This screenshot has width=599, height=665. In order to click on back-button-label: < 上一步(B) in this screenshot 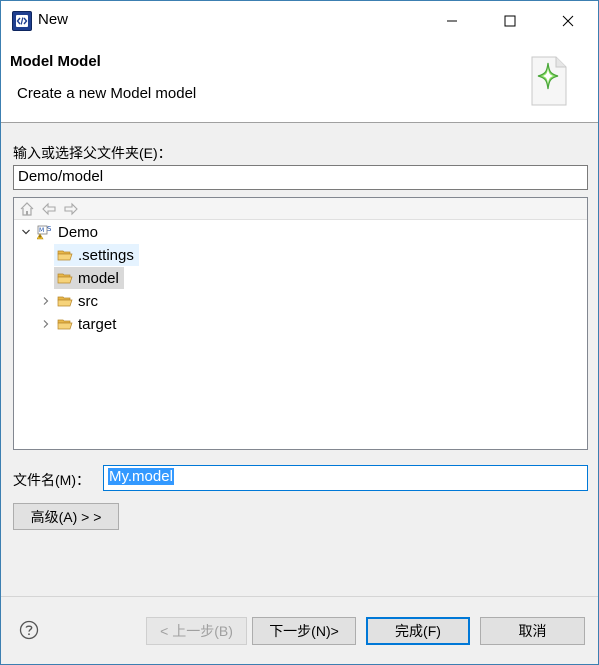, I will do `click(196, 631)`.